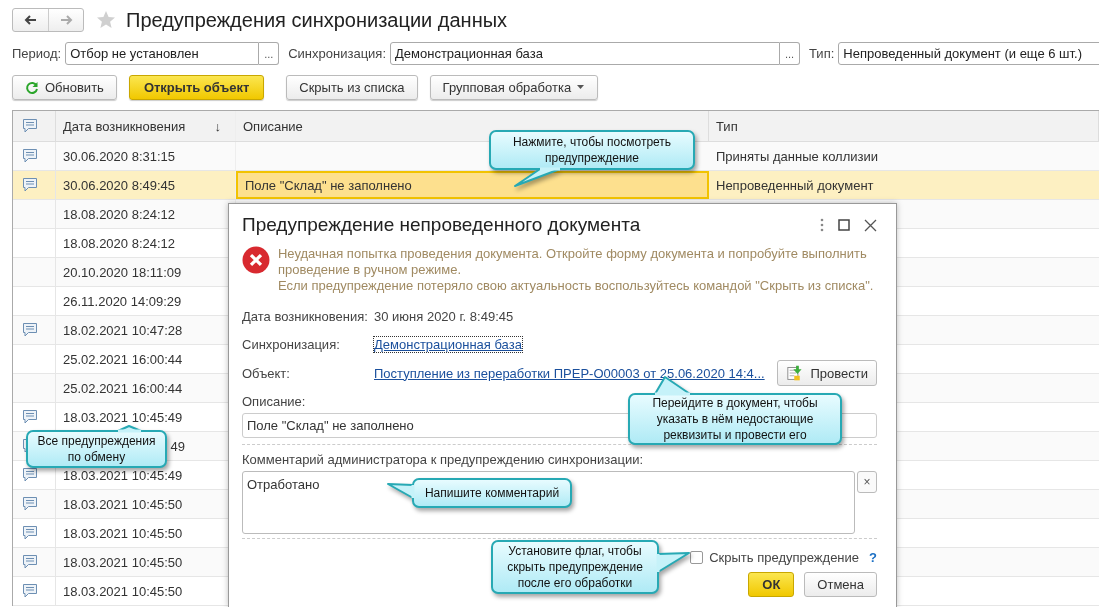  Describe the element at coordinates (317, 20) in the screenshot. I see `page-title: Предупреждения синхронизации данных` at that location.